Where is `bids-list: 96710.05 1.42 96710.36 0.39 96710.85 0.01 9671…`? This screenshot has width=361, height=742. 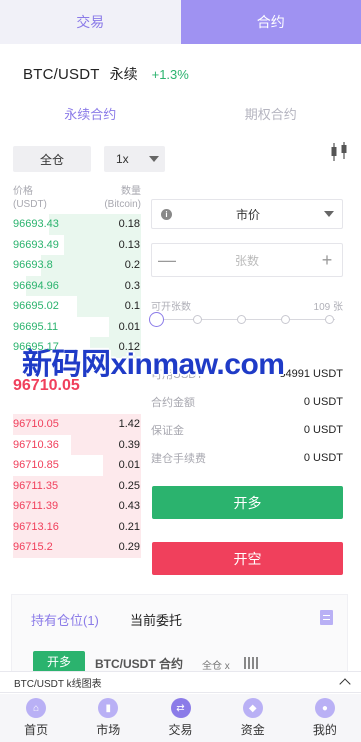 bids-list: 96710.05 1.42 96710.36 0.39 96710.85 0.01 9671… is located at coordinates (77, 486).